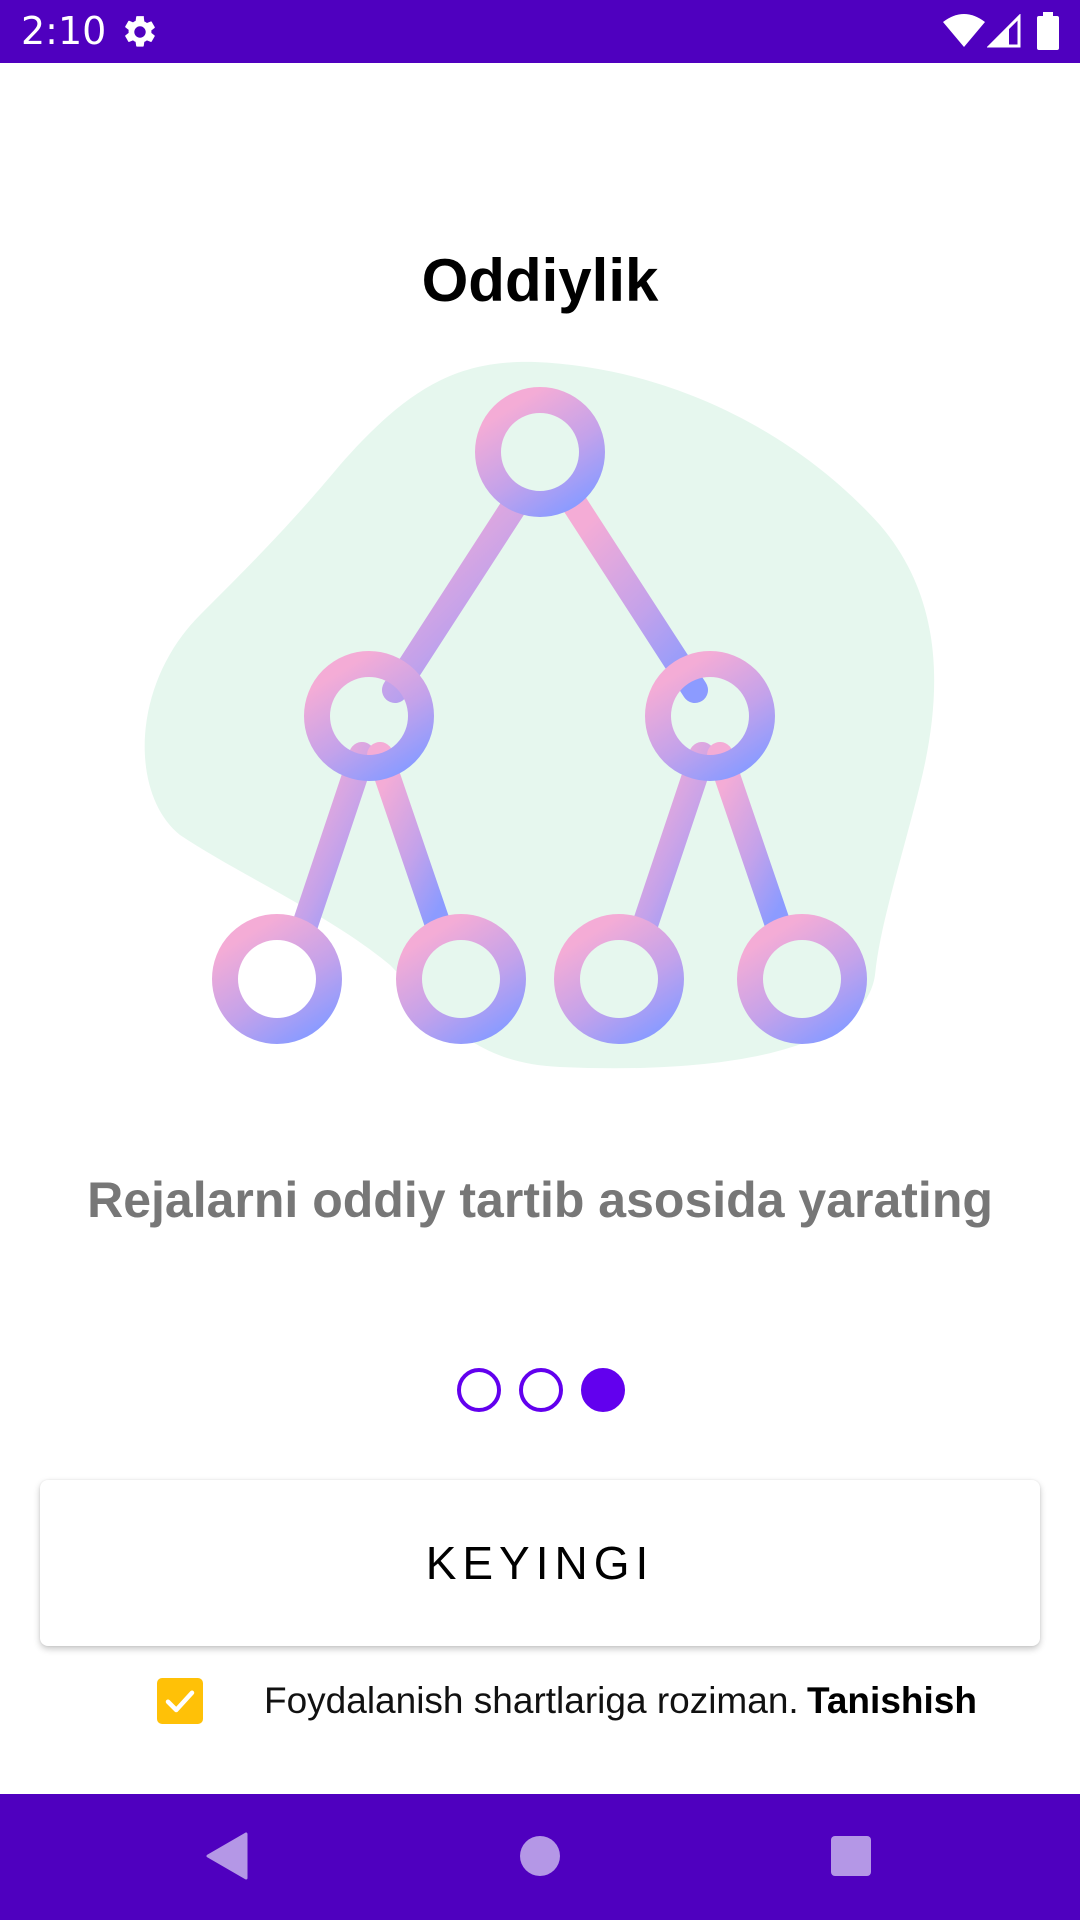  Describe the element at coordinates (227, 1856) in the screenshot. I see `back-icon` at that location.